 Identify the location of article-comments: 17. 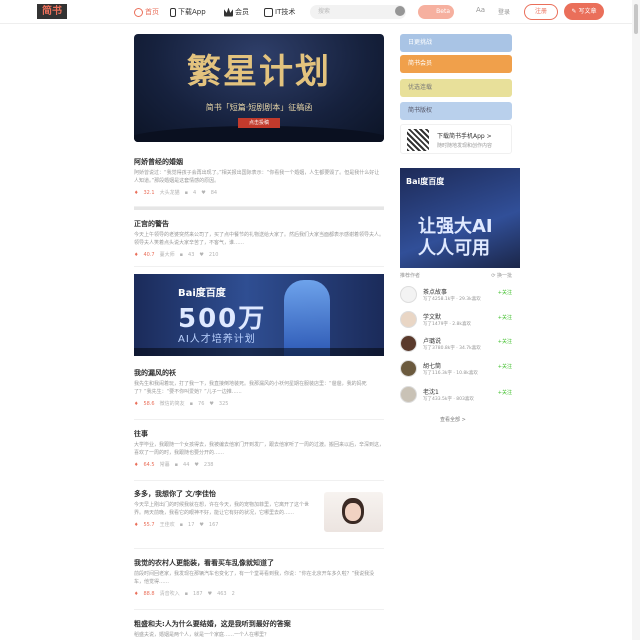
(191, 524).